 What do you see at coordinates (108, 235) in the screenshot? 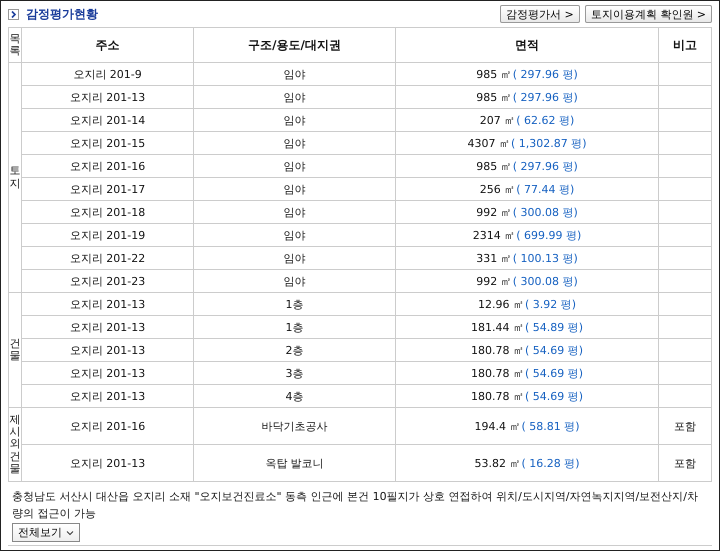
I see `table-cell: 오지리 201-19` at bounding box center [108, 235].